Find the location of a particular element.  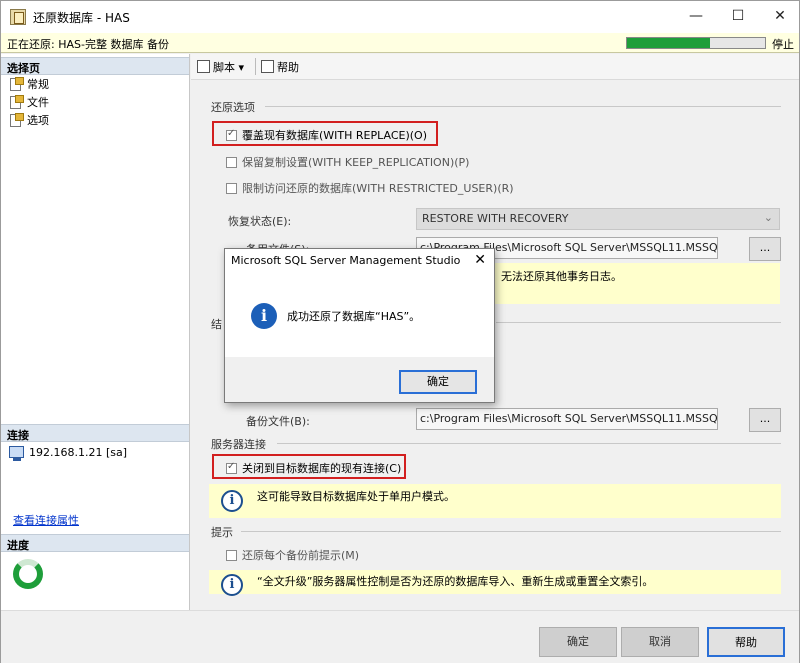

info-text: 这可能导致目标数据库处于单用户模式。 is located at coordinates (356, 496).